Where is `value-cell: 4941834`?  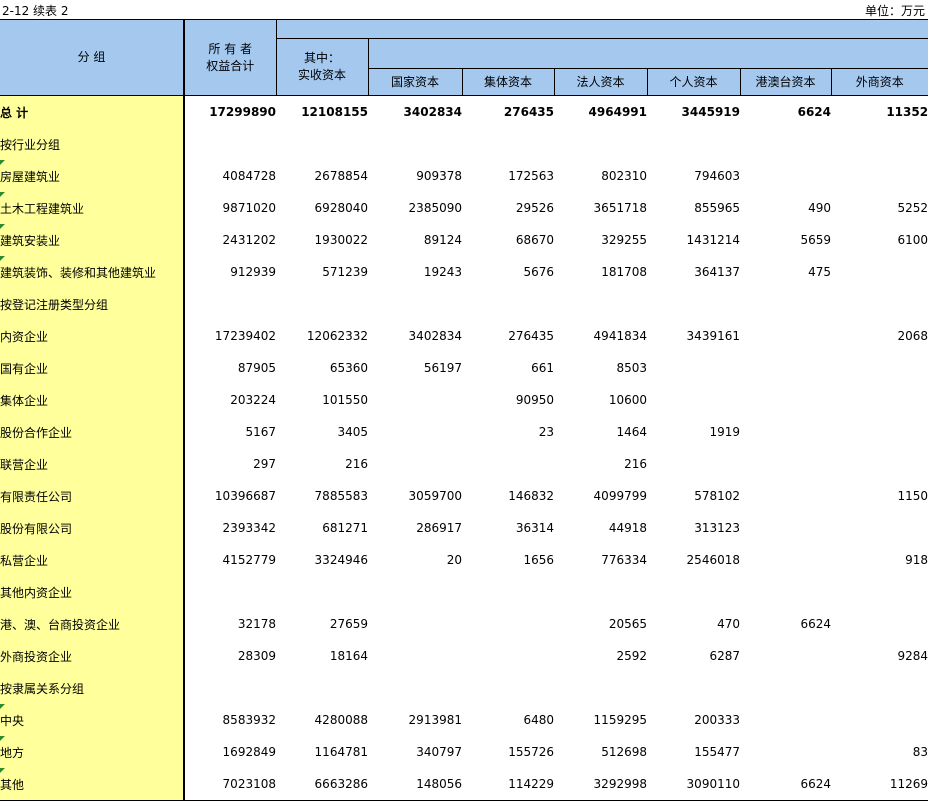 value-cell: 4941834 is located at coordinates (620, 336).